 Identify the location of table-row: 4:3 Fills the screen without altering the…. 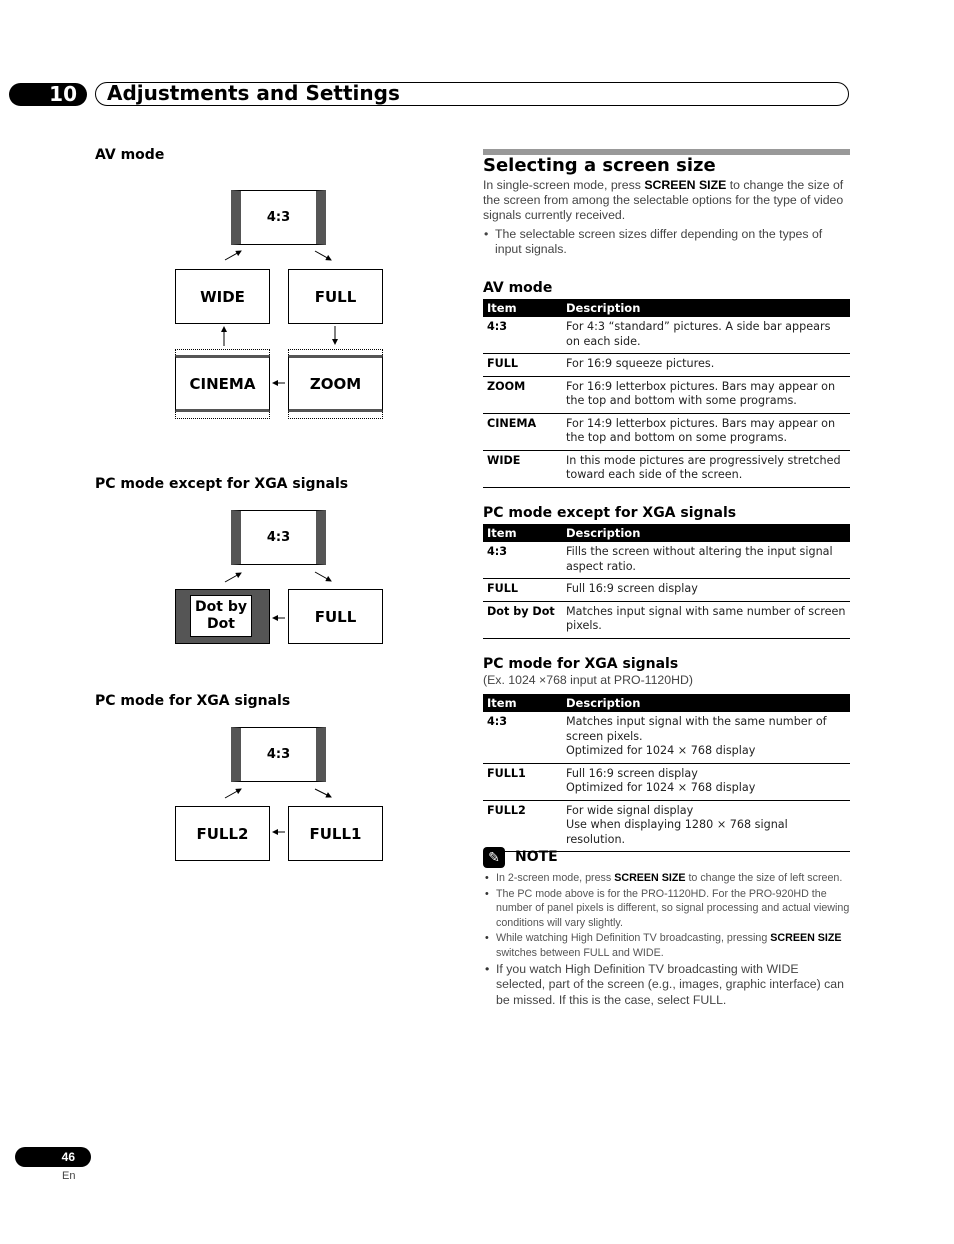
(666, 560).